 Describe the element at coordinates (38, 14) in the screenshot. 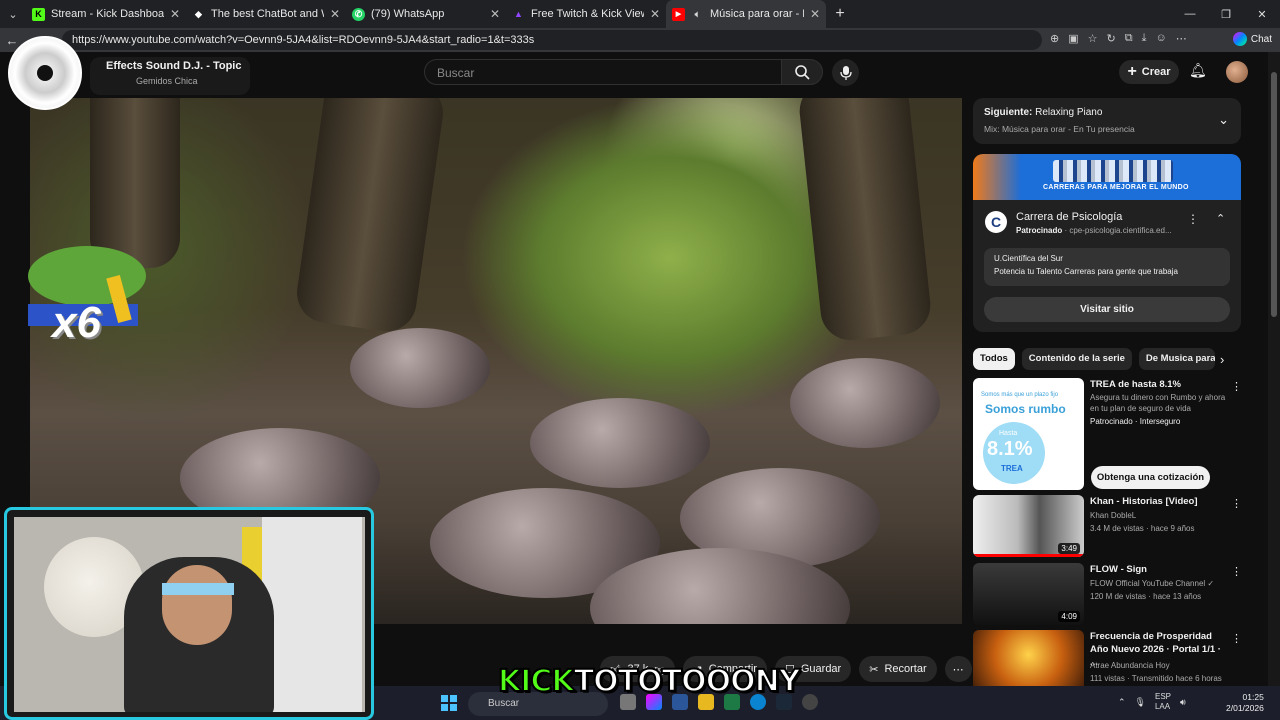

I see `kick-icon: K` at that location.